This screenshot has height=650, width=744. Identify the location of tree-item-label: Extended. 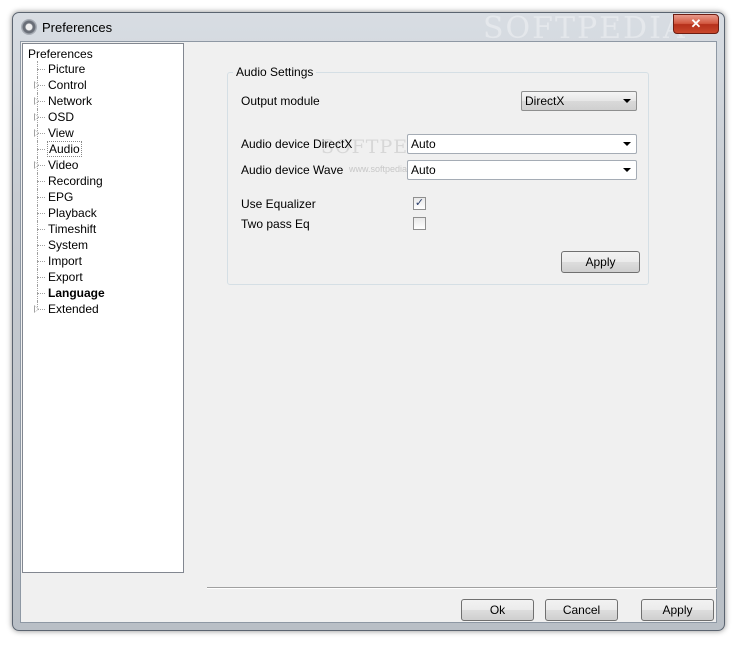
(73, 309).